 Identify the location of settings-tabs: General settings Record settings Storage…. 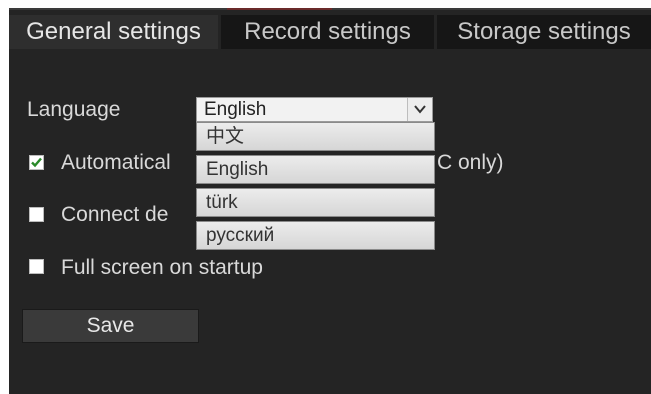
(330, 32).